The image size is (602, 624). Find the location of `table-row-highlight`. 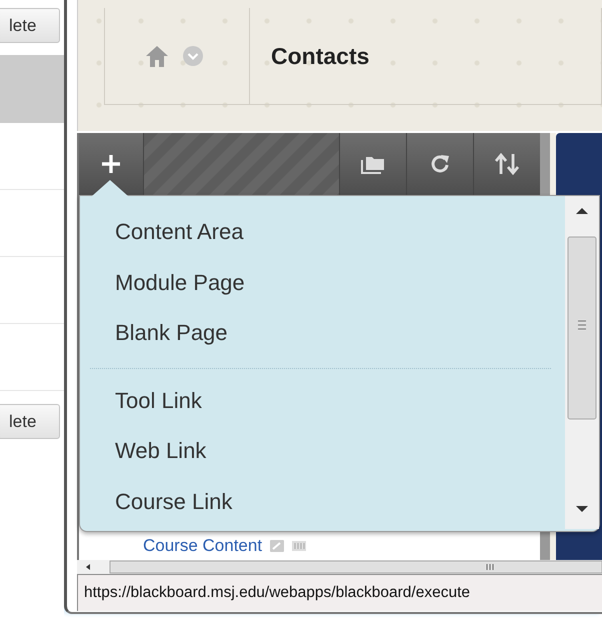

table-row-highlight is located at coordinates (32, 89).